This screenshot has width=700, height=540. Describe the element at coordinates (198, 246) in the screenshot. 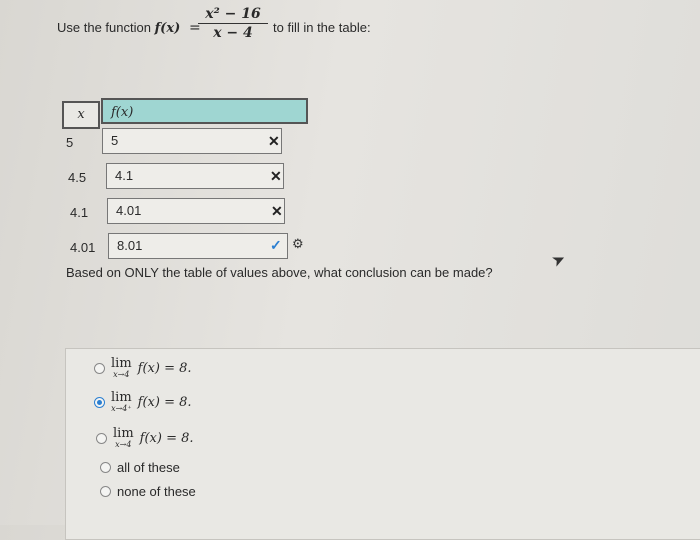

I see `answer-input: 8.01` at that location.